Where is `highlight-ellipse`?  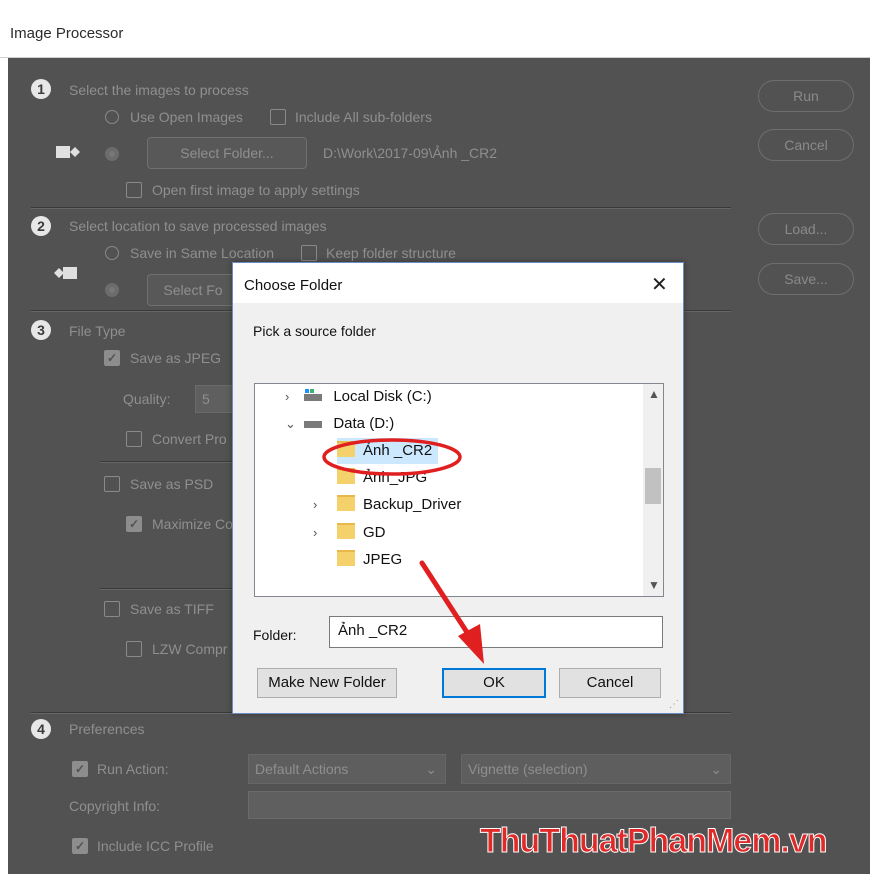
highlight-ellipse is located at coordinates (392, 457).